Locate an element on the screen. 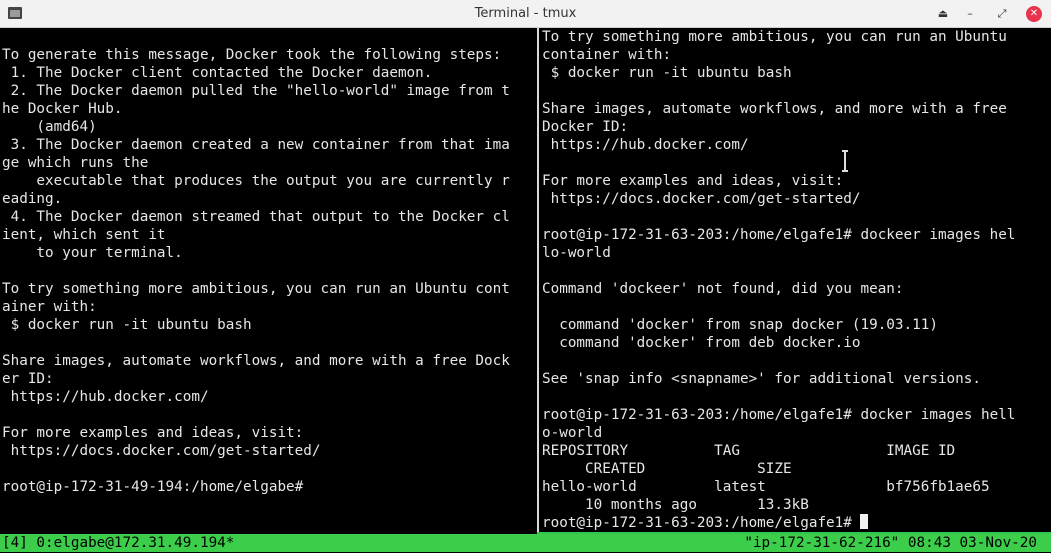  close-window-button: ✕ is located at coordinates (1034, 14).